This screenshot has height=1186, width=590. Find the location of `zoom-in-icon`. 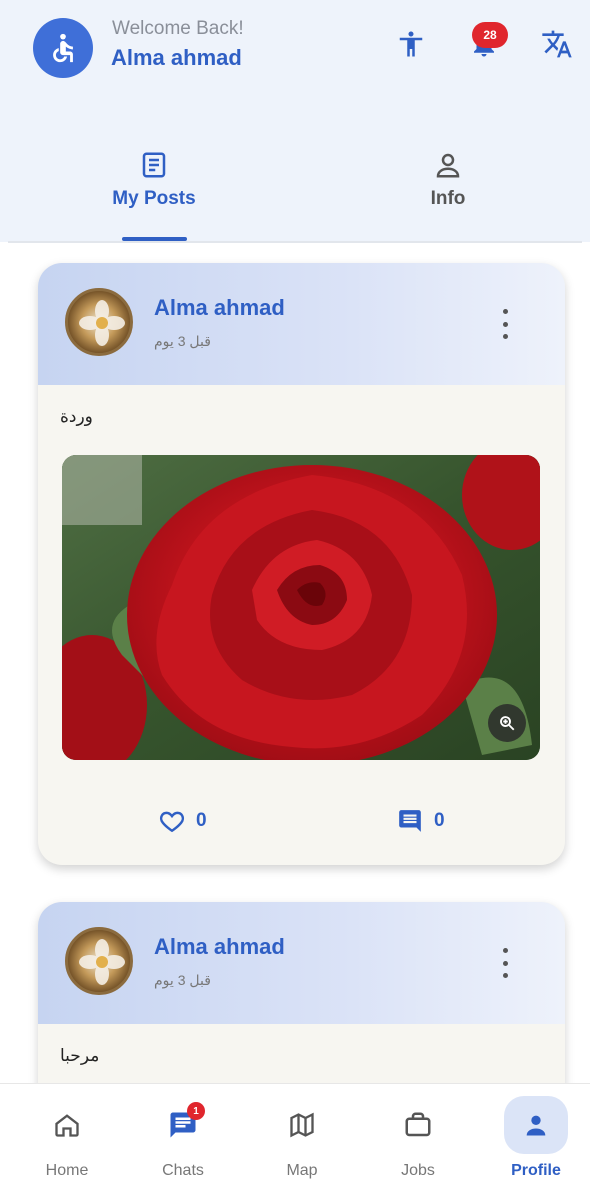

zoom-in-icon is located at coordinates (507, 723).